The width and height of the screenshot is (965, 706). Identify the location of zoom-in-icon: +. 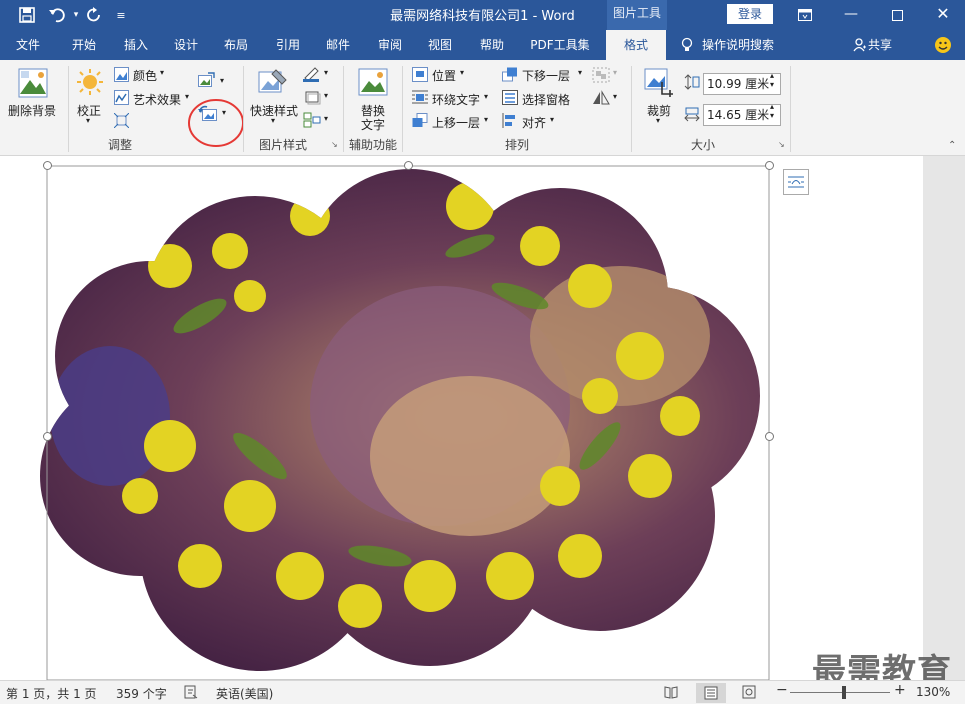
(900, 690).